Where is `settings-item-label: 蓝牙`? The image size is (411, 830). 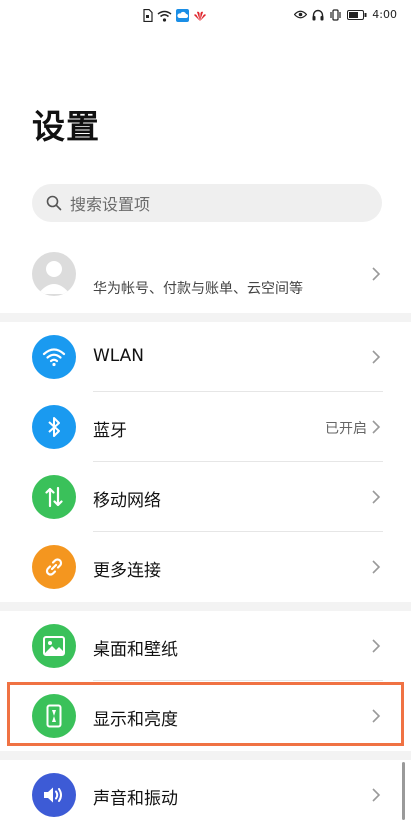 settings-item-label: 蓝牙 is located at coordinates (110, 431).